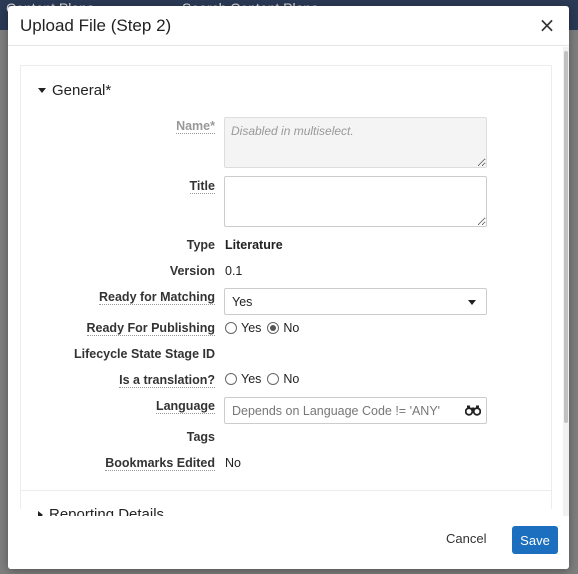  I want to click on caret-down-icon, so click(42, 90).